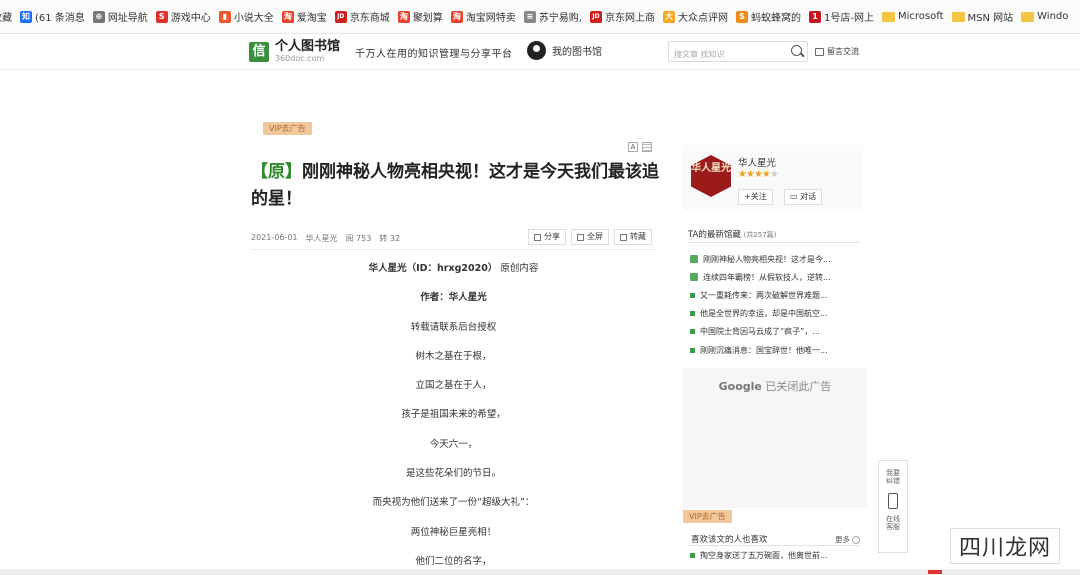 The height and width of the screenshot is (575, 1080). What do you see at coordinates (774, 545) in the screenshot?
I see `divider` at bounding box center [774, 545].